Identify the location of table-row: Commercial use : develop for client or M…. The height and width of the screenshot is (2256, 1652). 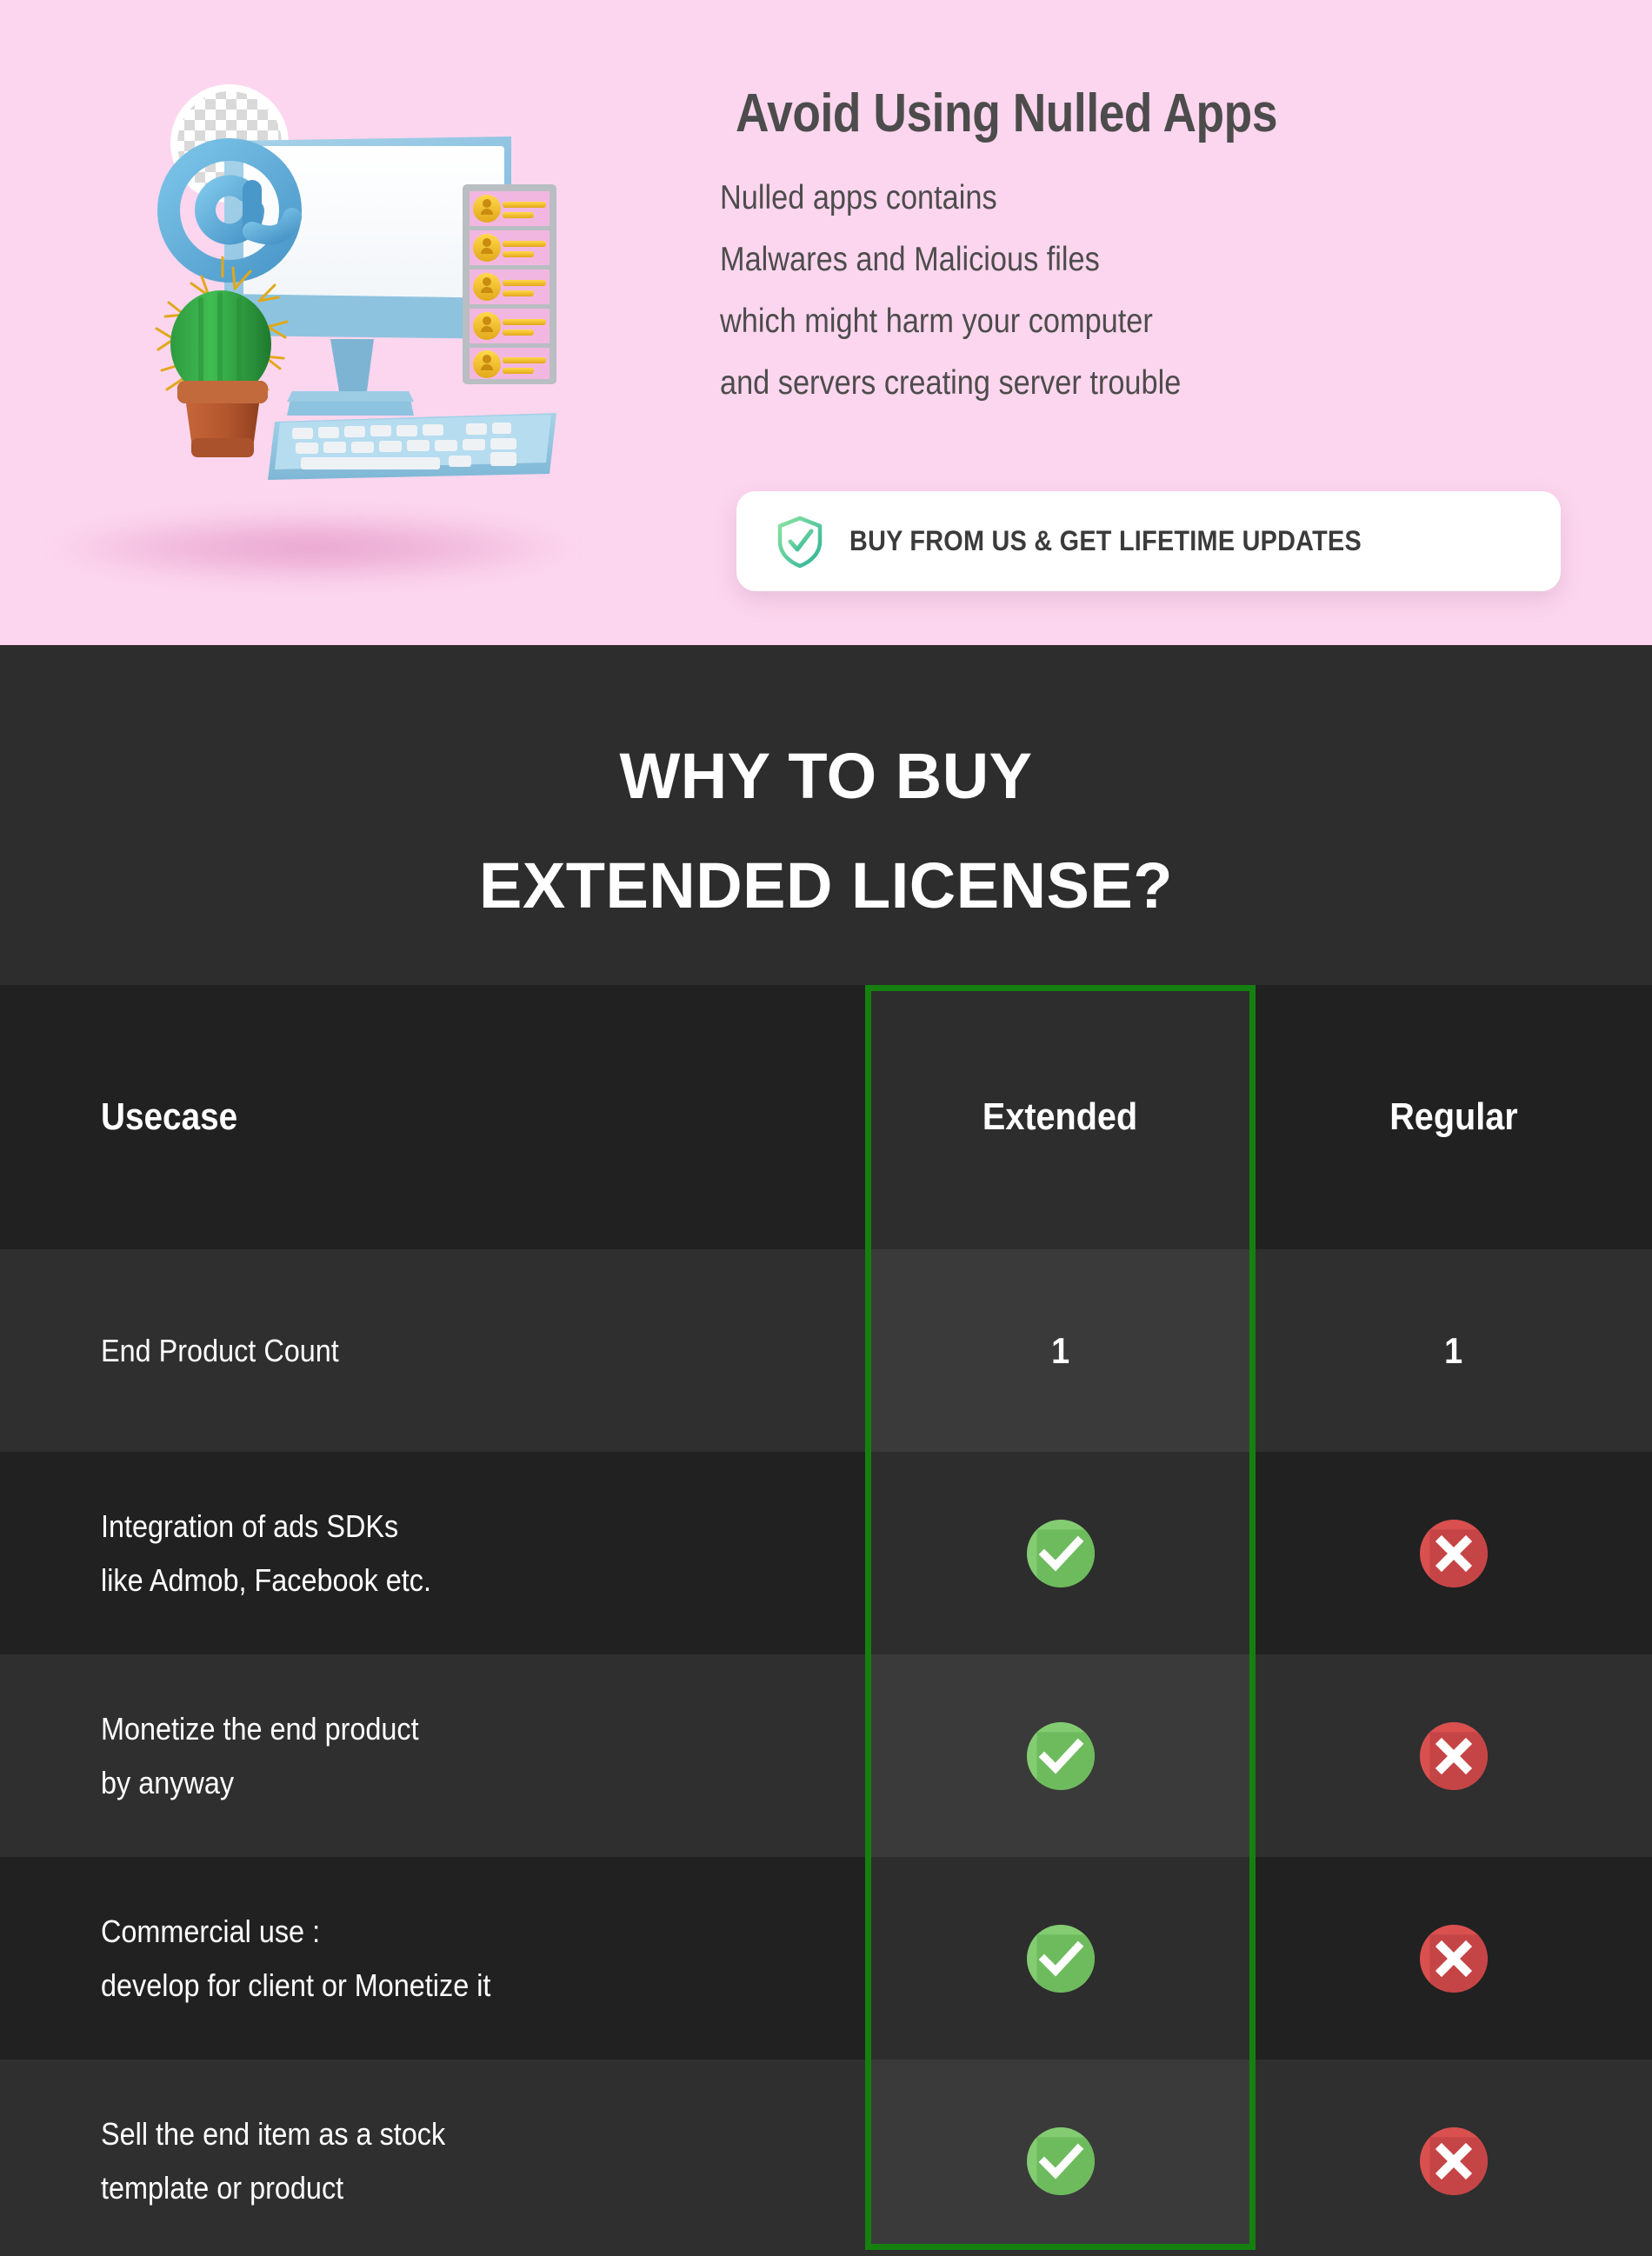
(826, 1959).